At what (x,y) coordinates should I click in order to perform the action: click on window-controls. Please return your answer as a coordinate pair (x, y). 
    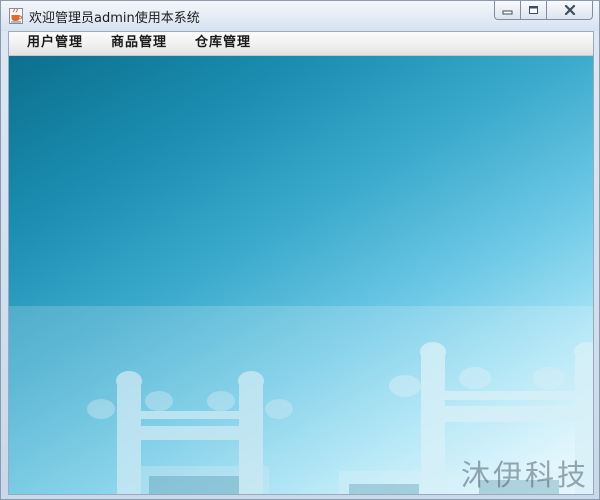
    Looking at the image, I should click on (543, 11).